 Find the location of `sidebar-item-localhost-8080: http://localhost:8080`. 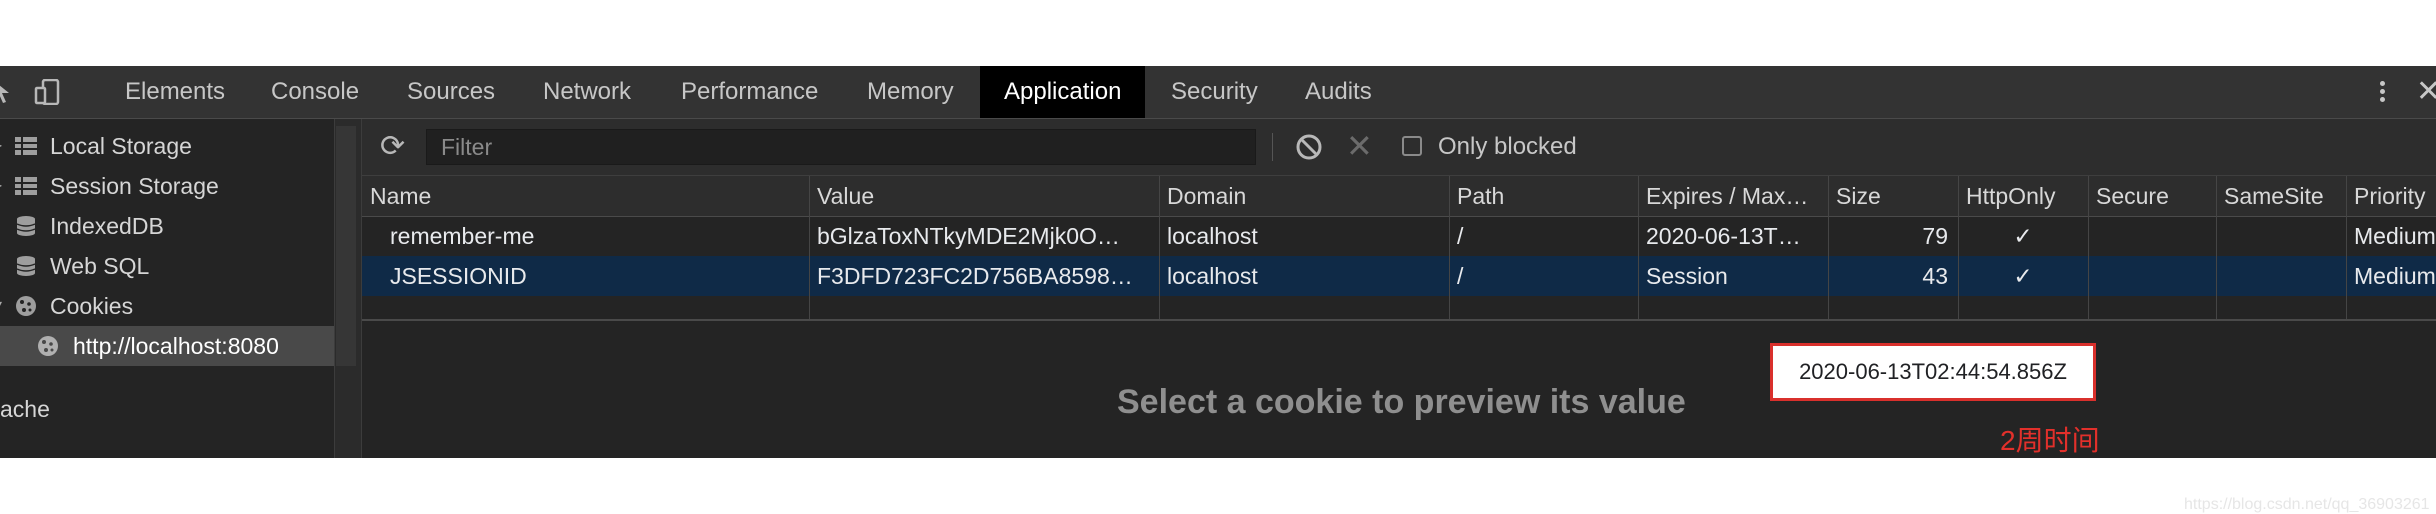

sidebar-item-localhost-8080: http://localhost:8080 is located at coordinates (167, 346).